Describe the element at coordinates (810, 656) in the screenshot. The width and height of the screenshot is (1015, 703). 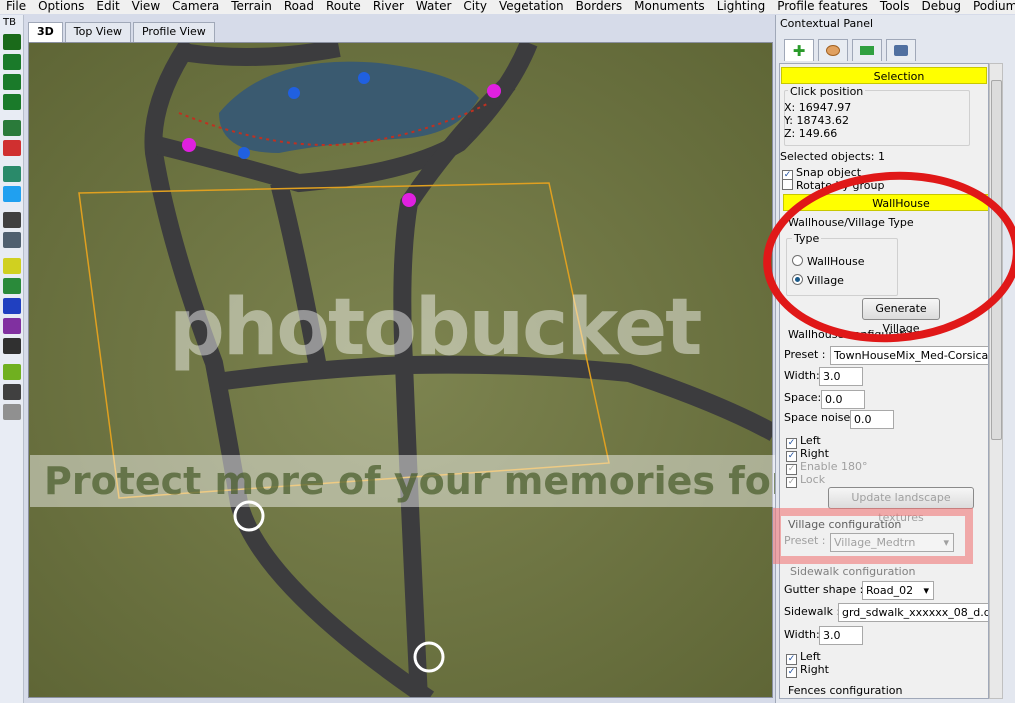
I see `sidewalk-left-label: Left` at that location.